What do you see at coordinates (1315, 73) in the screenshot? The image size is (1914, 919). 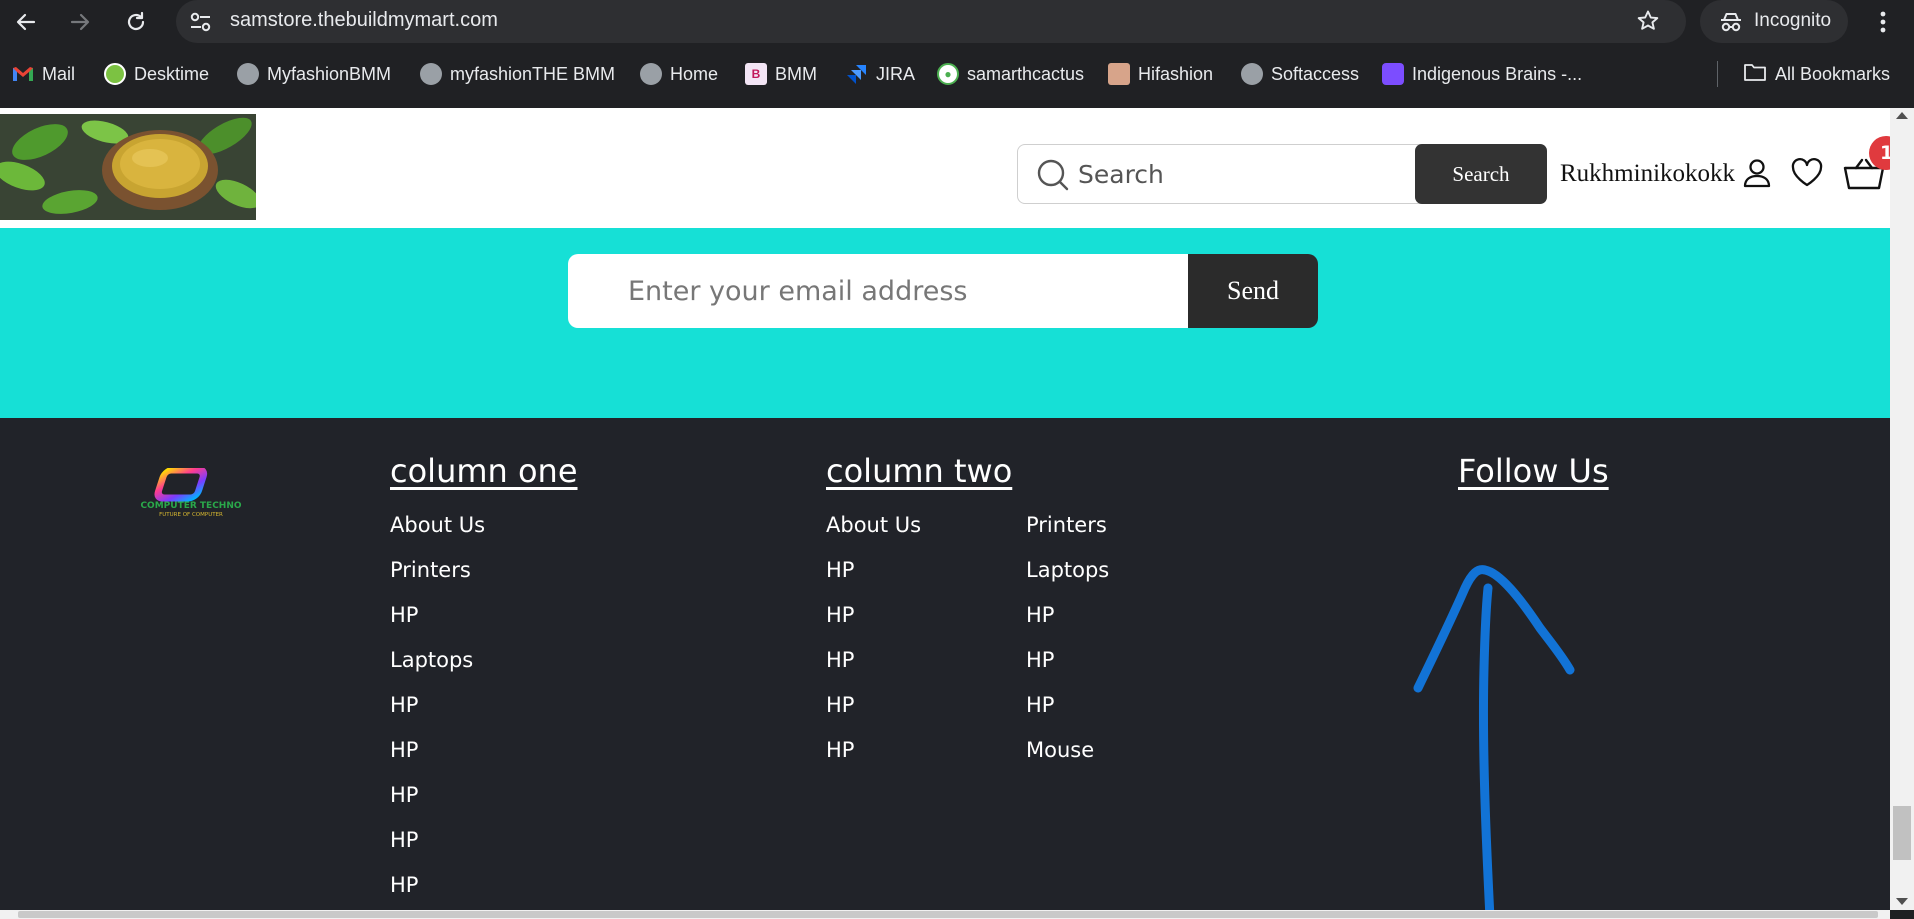 I see `bookmark-label: Softaccess` at bounding box center [1315, 73].